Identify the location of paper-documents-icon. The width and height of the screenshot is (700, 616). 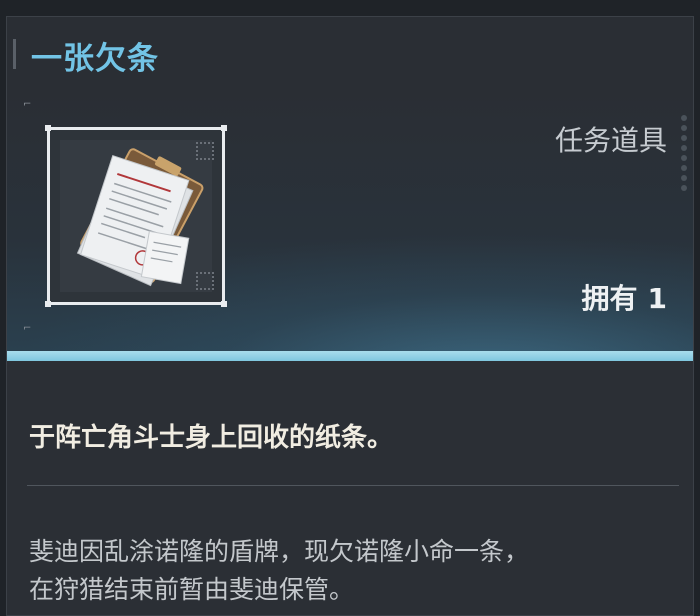
(140, 217).